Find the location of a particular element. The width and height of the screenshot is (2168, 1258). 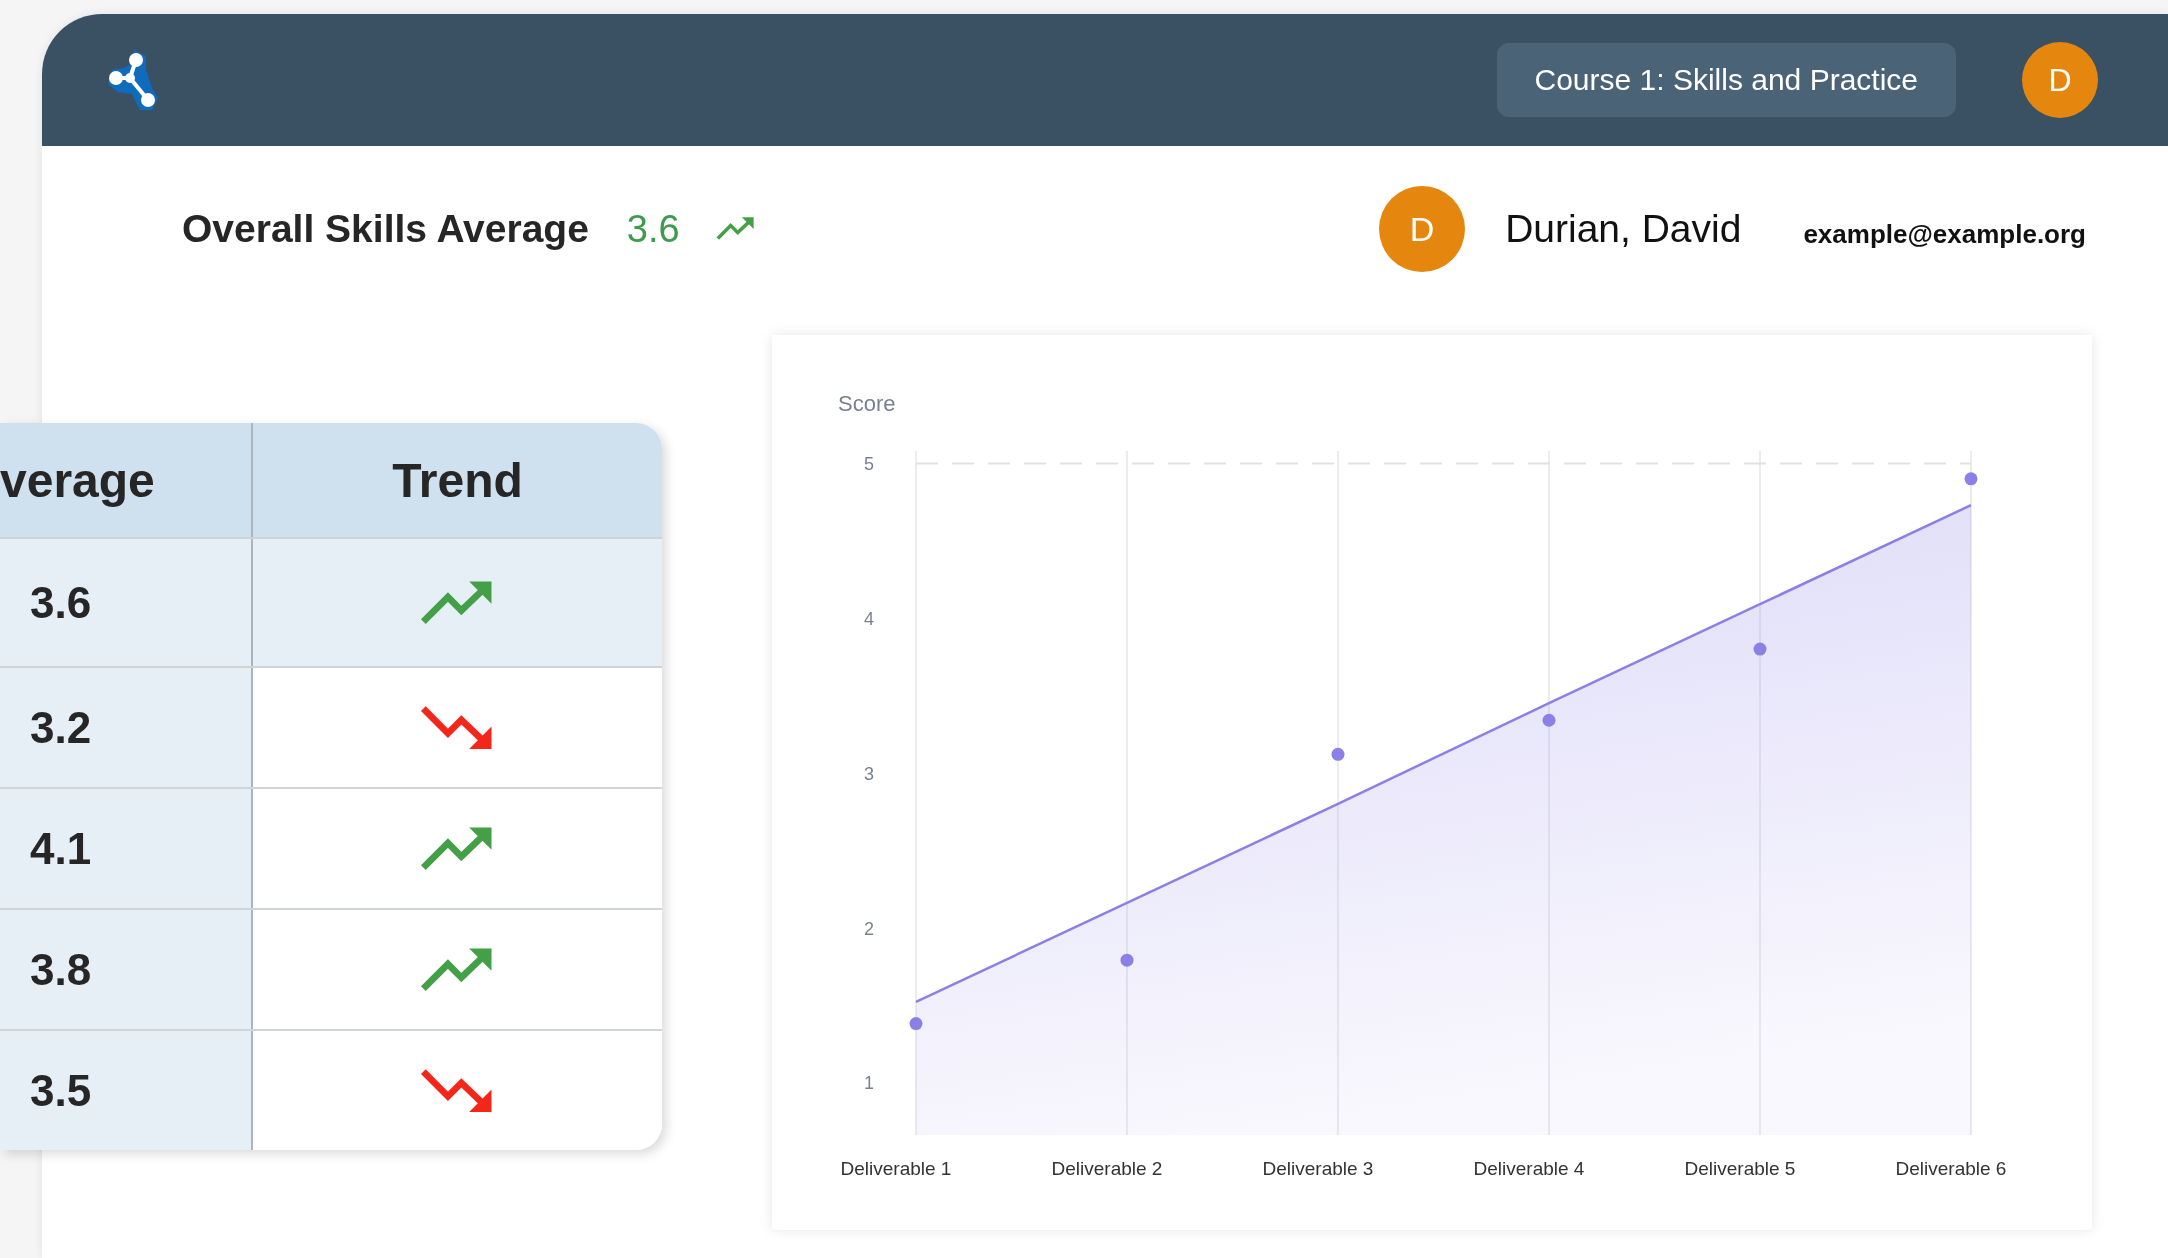

axis-tick-label: Deliverable 5 is located at coordinates (1740, 1168).